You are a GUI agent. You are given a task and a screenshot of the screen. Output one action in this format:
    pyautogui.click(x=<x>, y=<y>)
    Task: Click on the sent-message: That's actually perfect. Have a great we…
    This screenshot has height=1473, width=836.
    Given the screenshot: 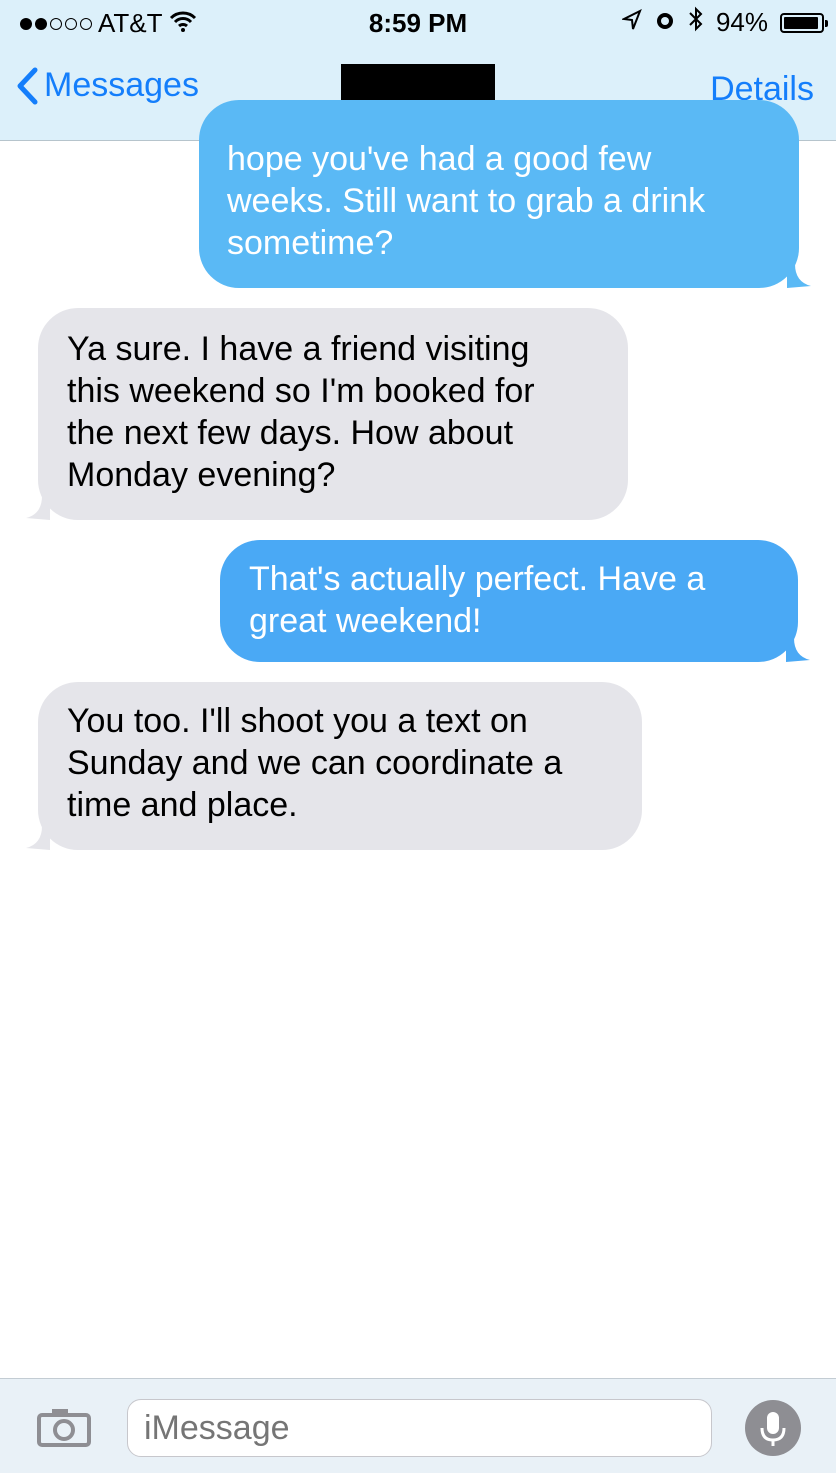 What is the action you would take?
    pyautogui.click(x=515, y=601)
    